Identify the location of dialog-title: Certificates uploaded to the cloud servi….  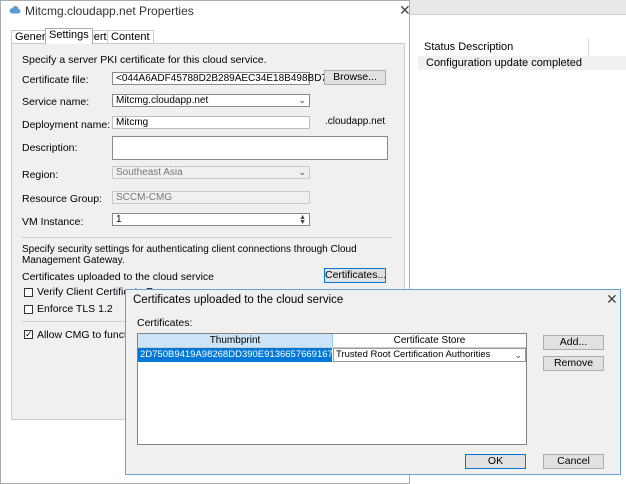
(238, 300).